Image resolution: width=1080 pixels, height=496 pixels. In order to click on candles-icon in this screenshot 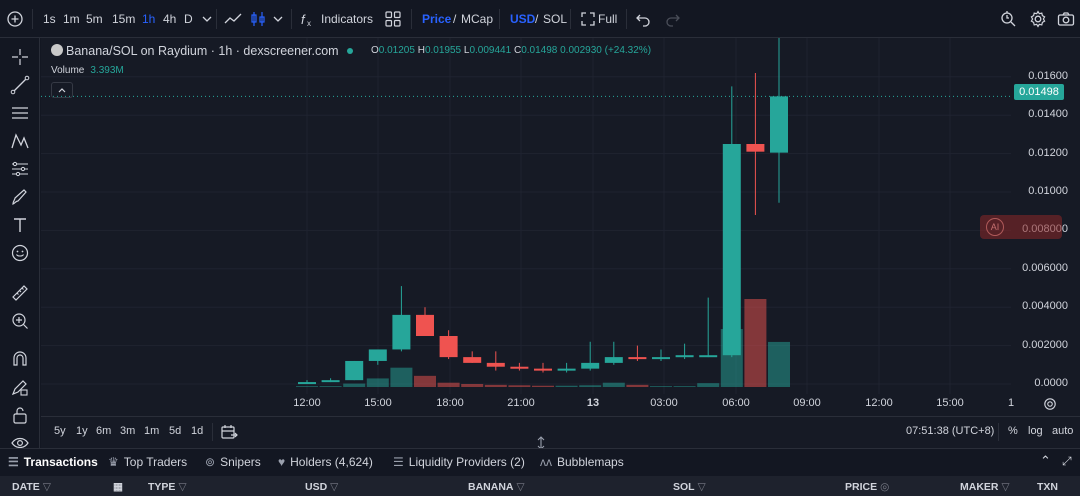, I will do `click(258, 19)`.